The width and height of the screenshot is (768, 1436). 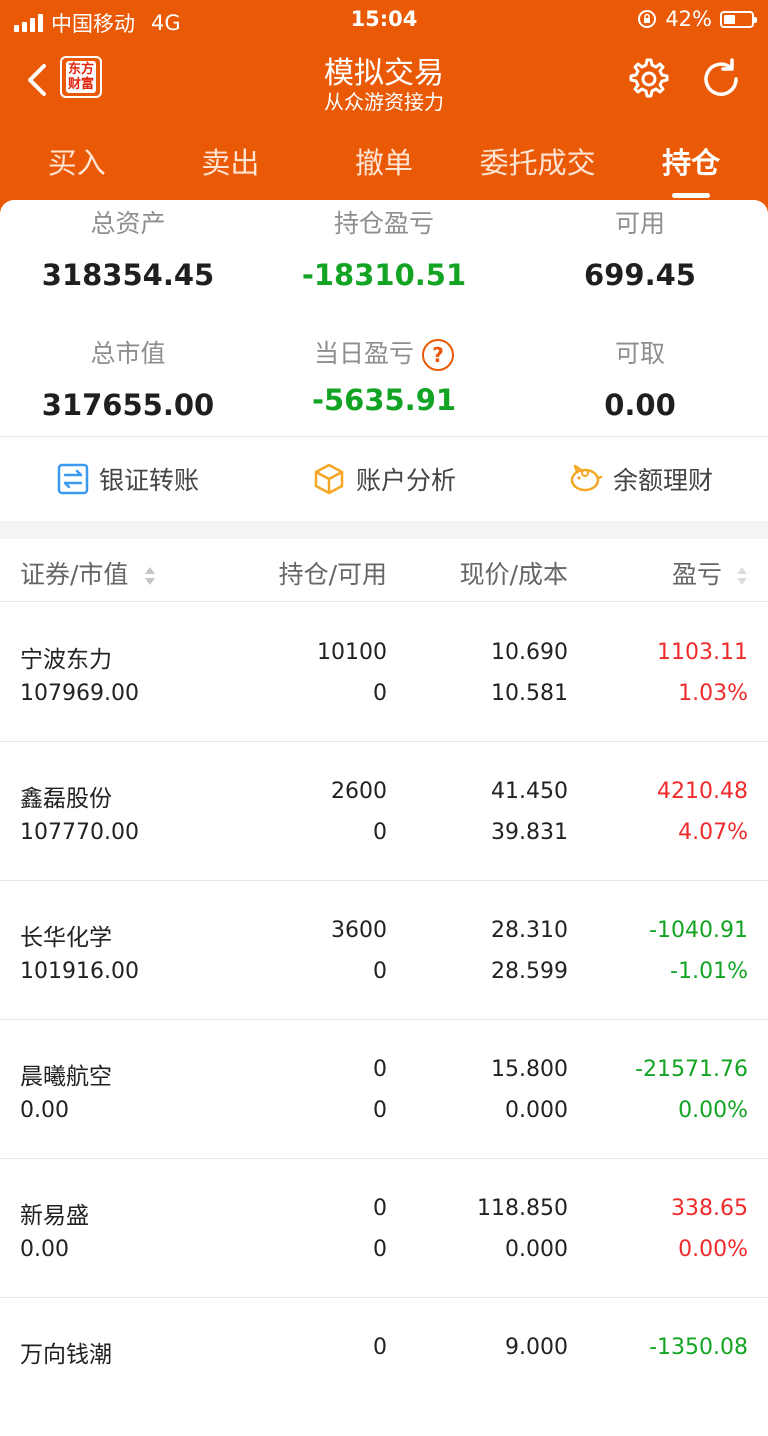 I want to click on stock-price: 10.690, so click(x=529, y=652).